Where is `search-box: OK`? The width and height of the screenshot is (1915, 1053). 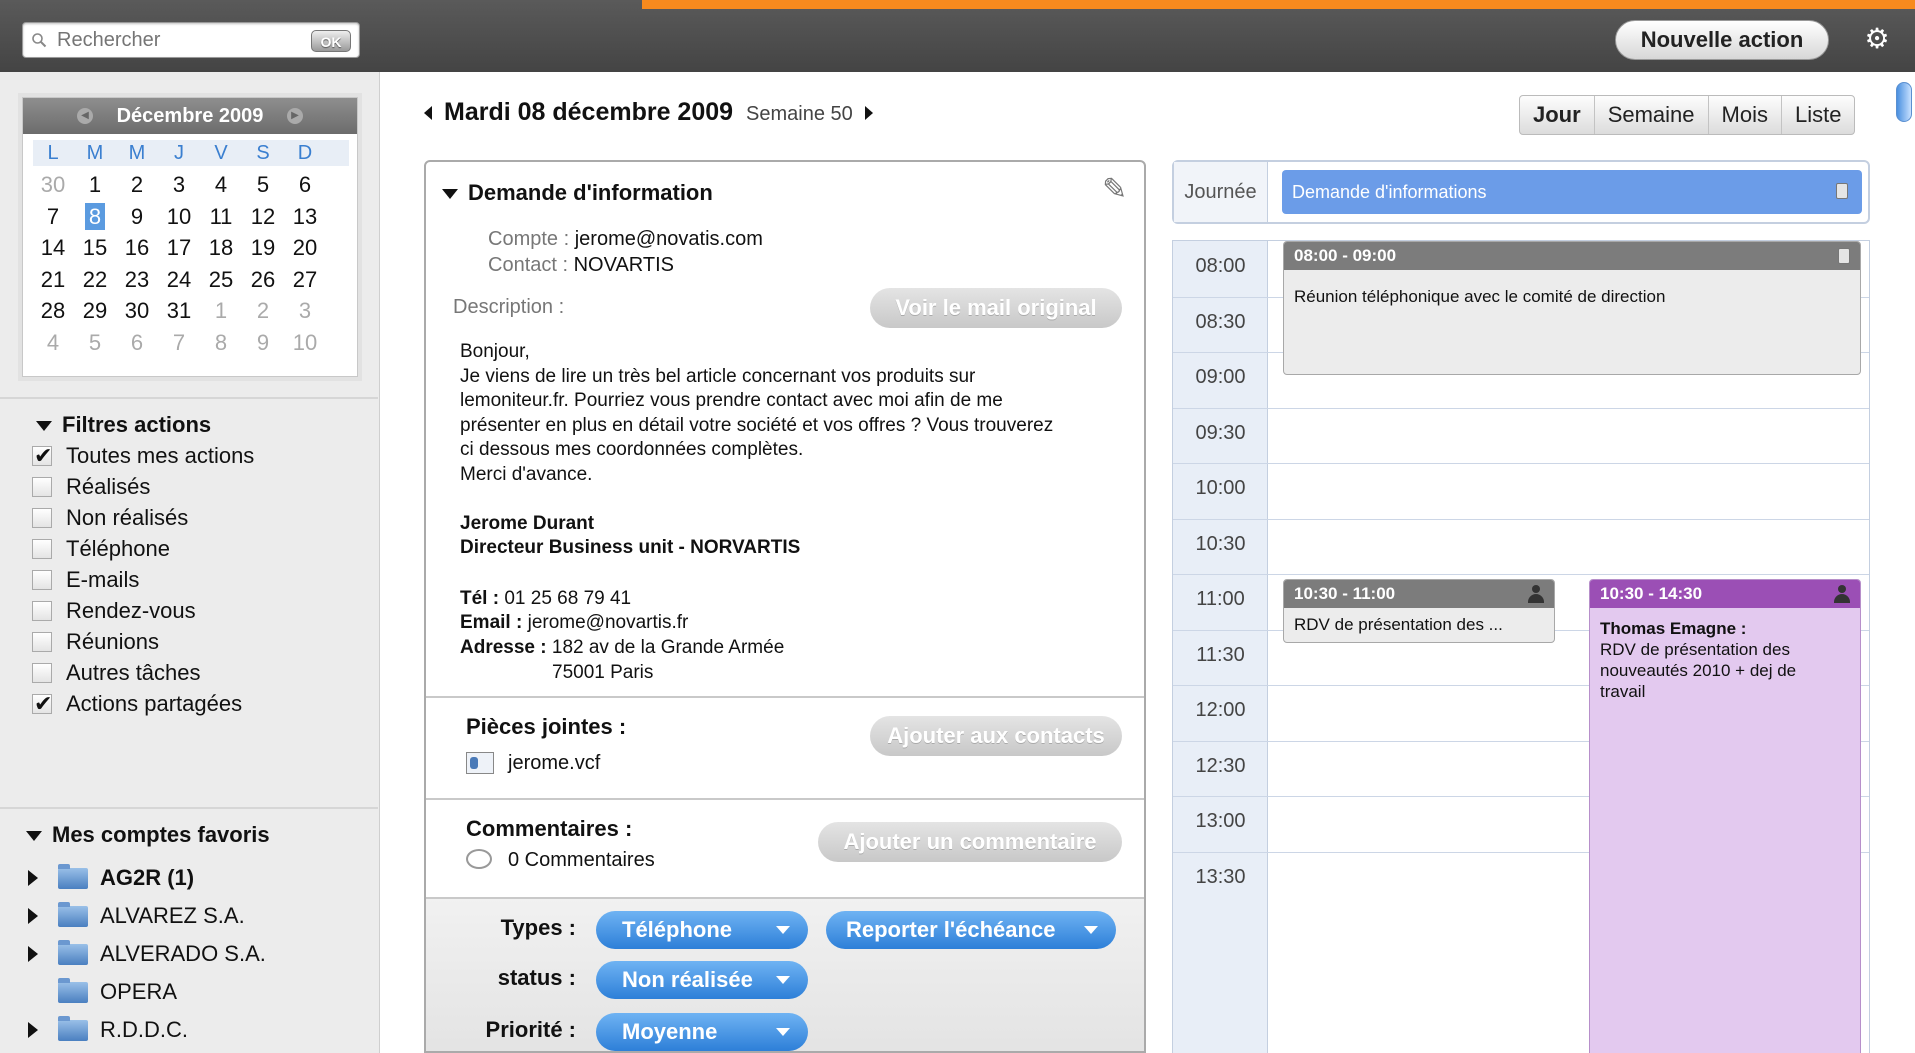
search-box: OK is located at coordinates (191, 40).